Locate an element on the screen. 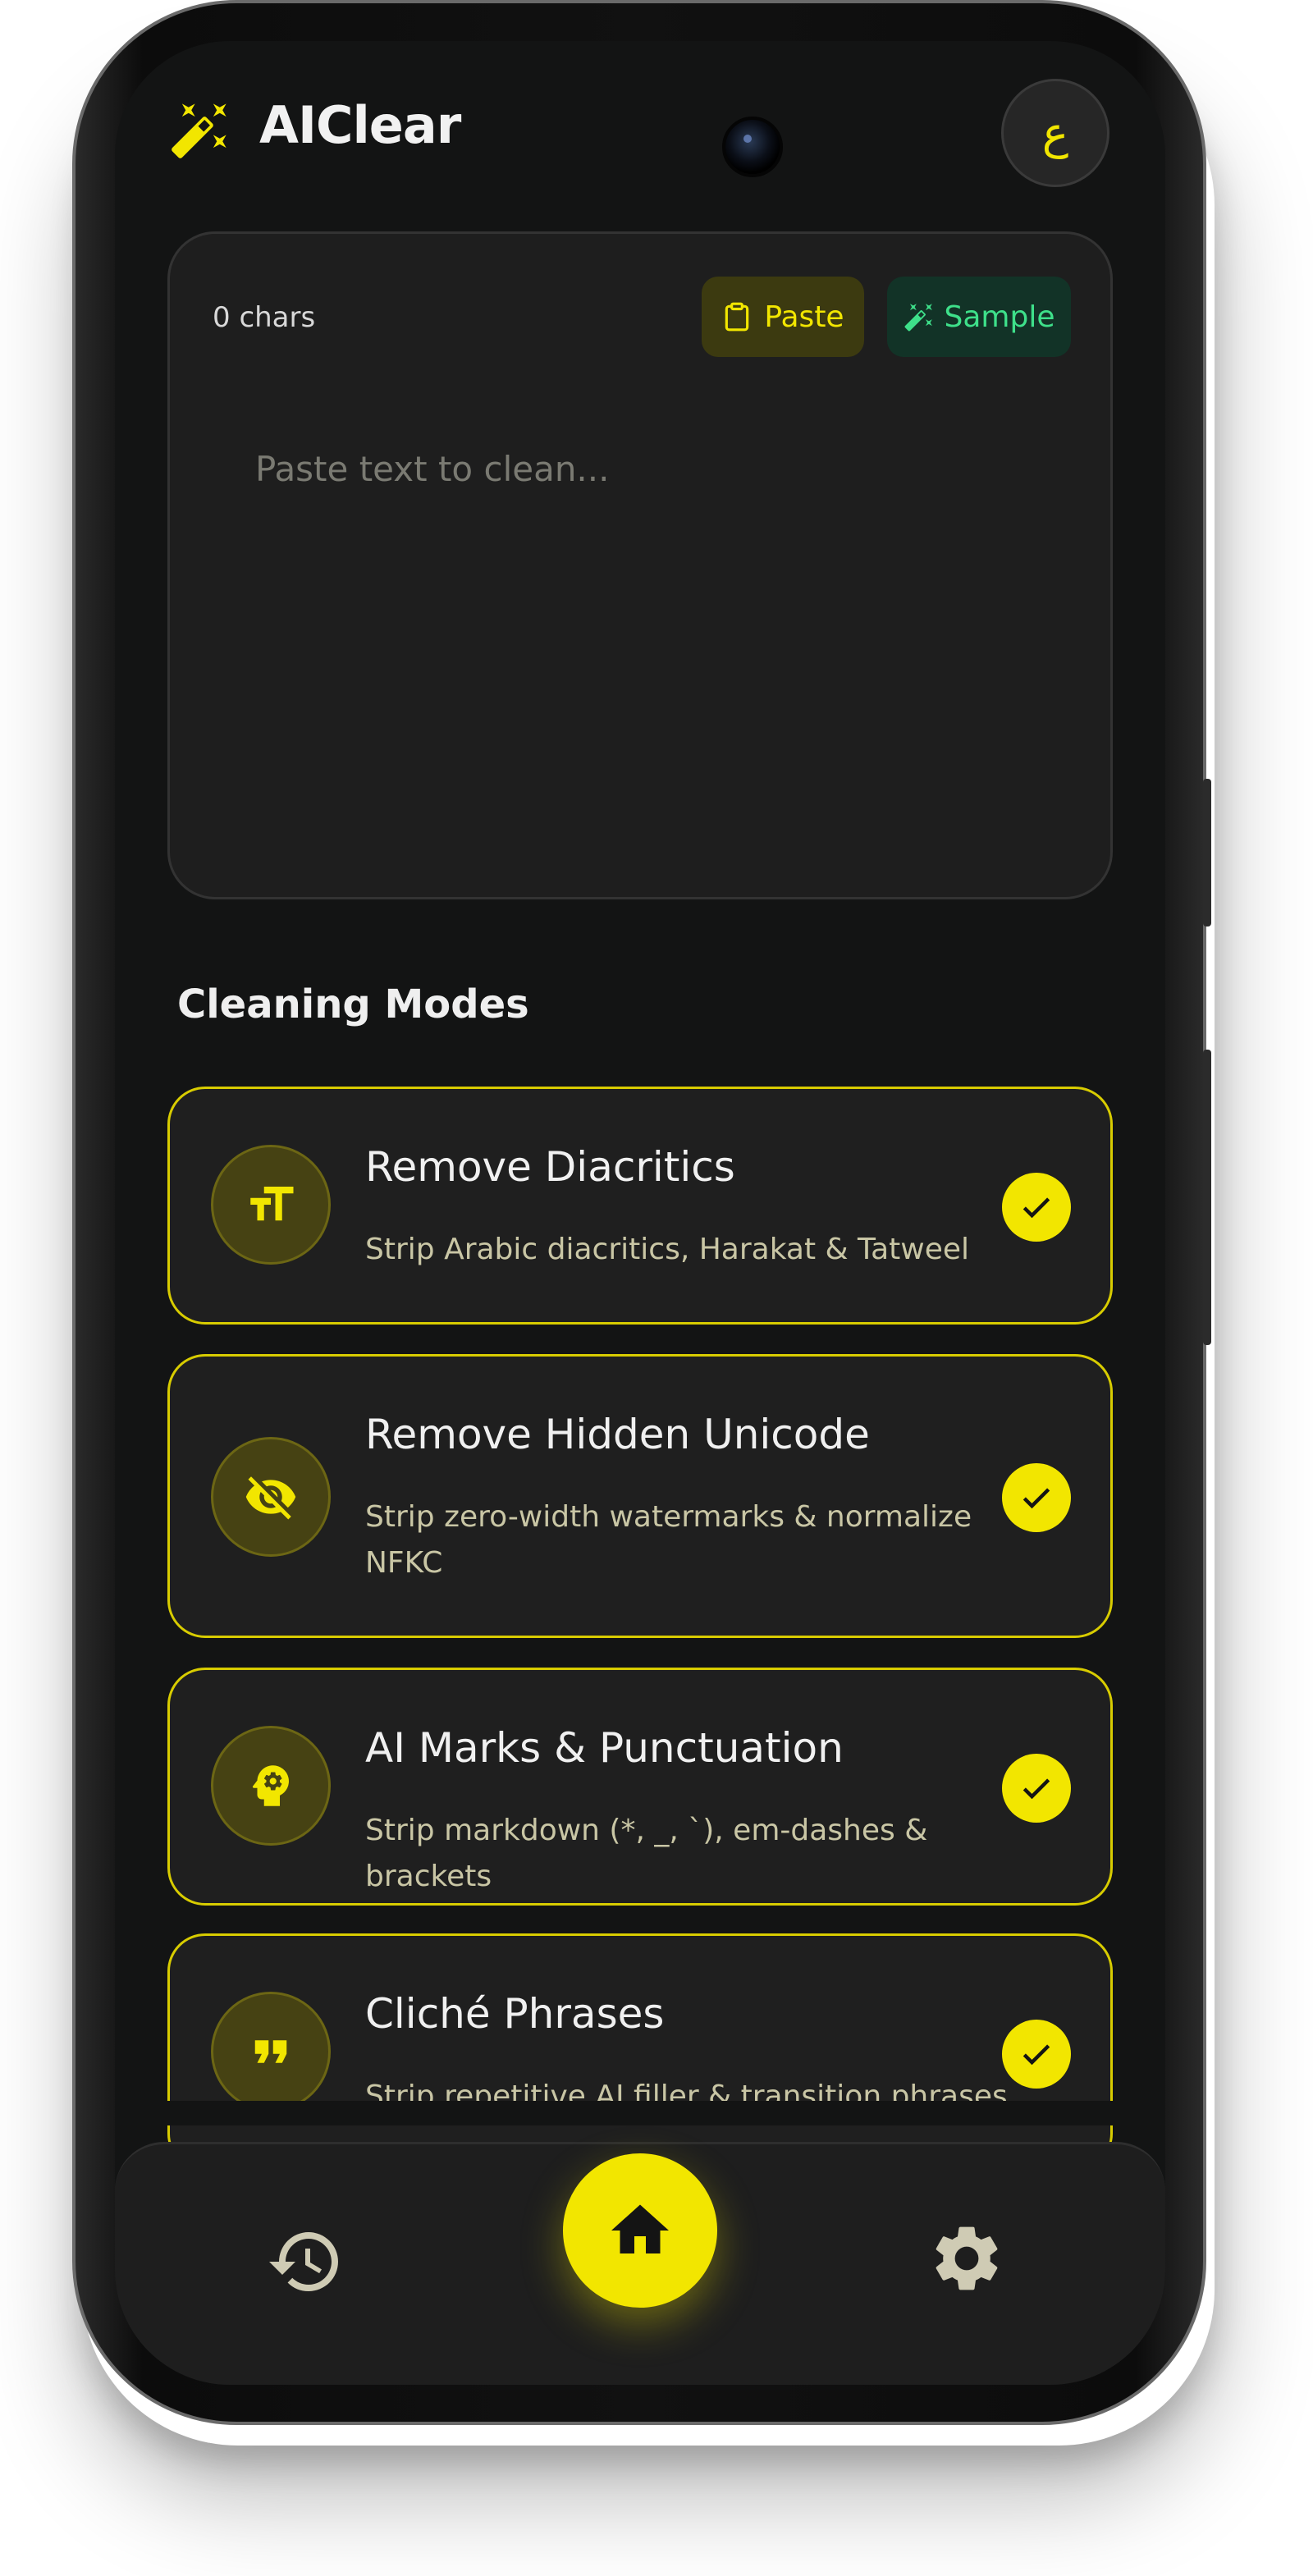 Image resolution: width=1313 pixels, height=2576 pixels. psychology-head-icon is located at coordinates (271, 1786).